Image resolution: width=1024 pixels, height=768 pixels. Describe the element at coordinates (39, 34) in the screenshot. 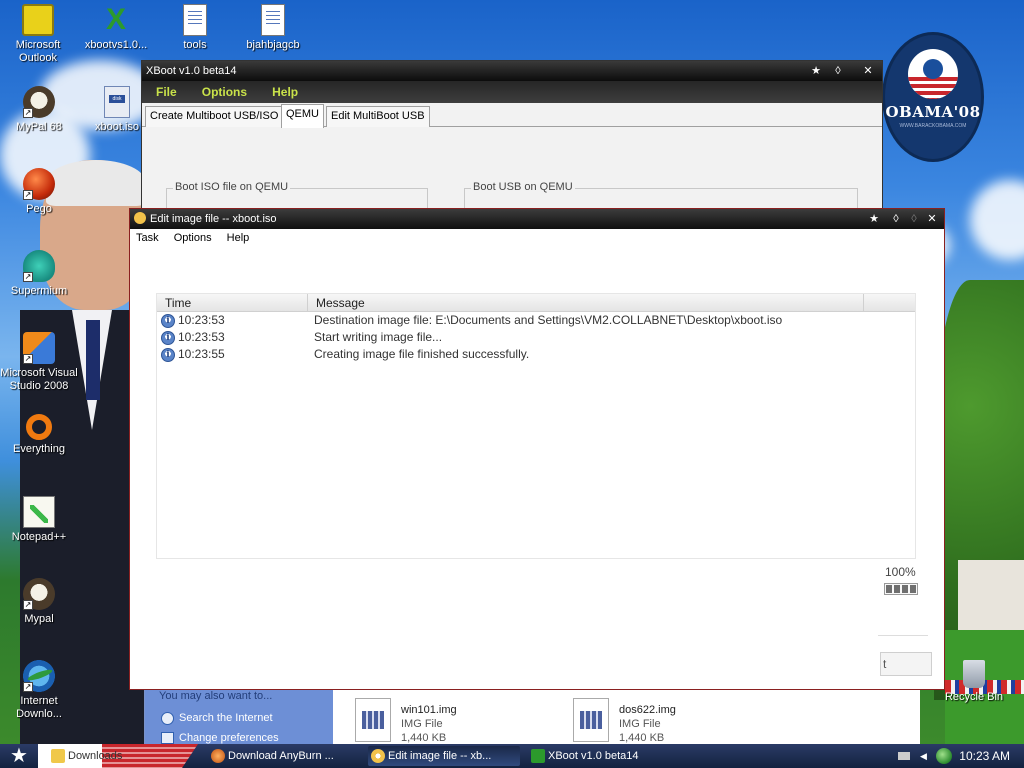

I see `desktop-icon-outlook: Microsoft Outlook` at that location.